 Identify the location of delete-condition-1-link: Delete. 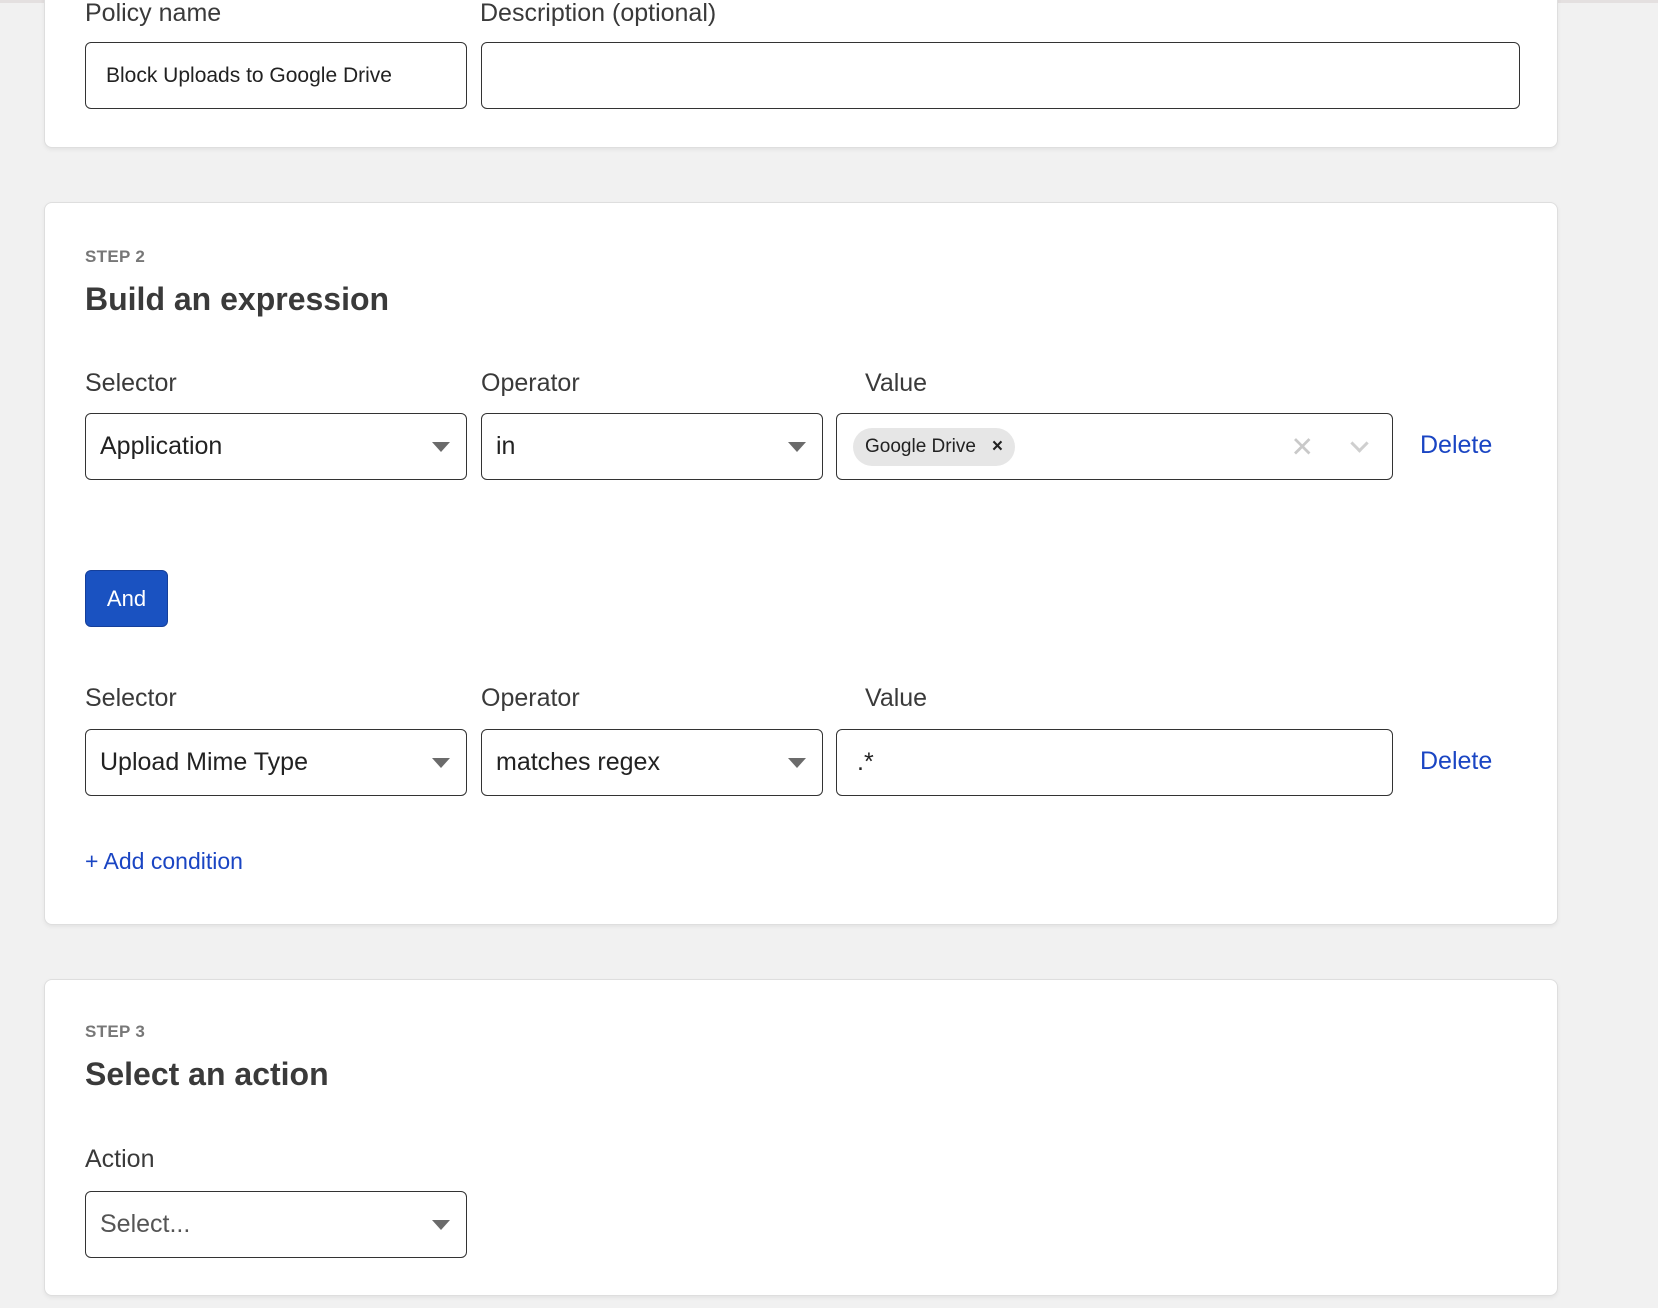
(1456, 445).